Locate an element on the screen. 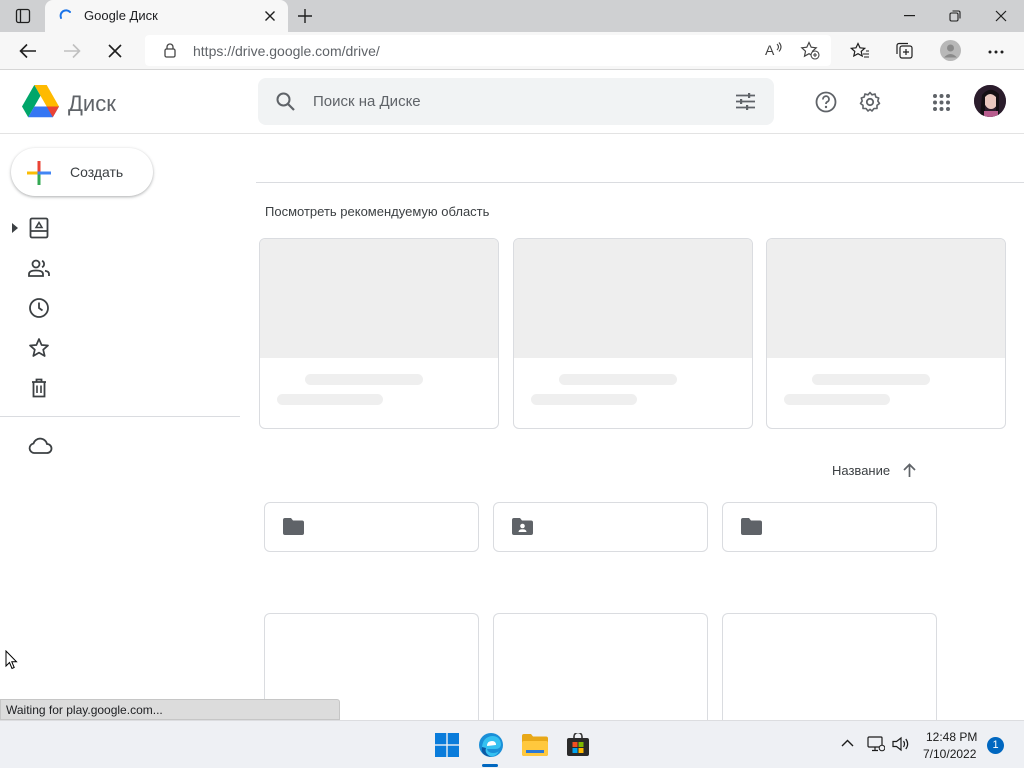  search-options-icon is located at coordinates (745, 101).